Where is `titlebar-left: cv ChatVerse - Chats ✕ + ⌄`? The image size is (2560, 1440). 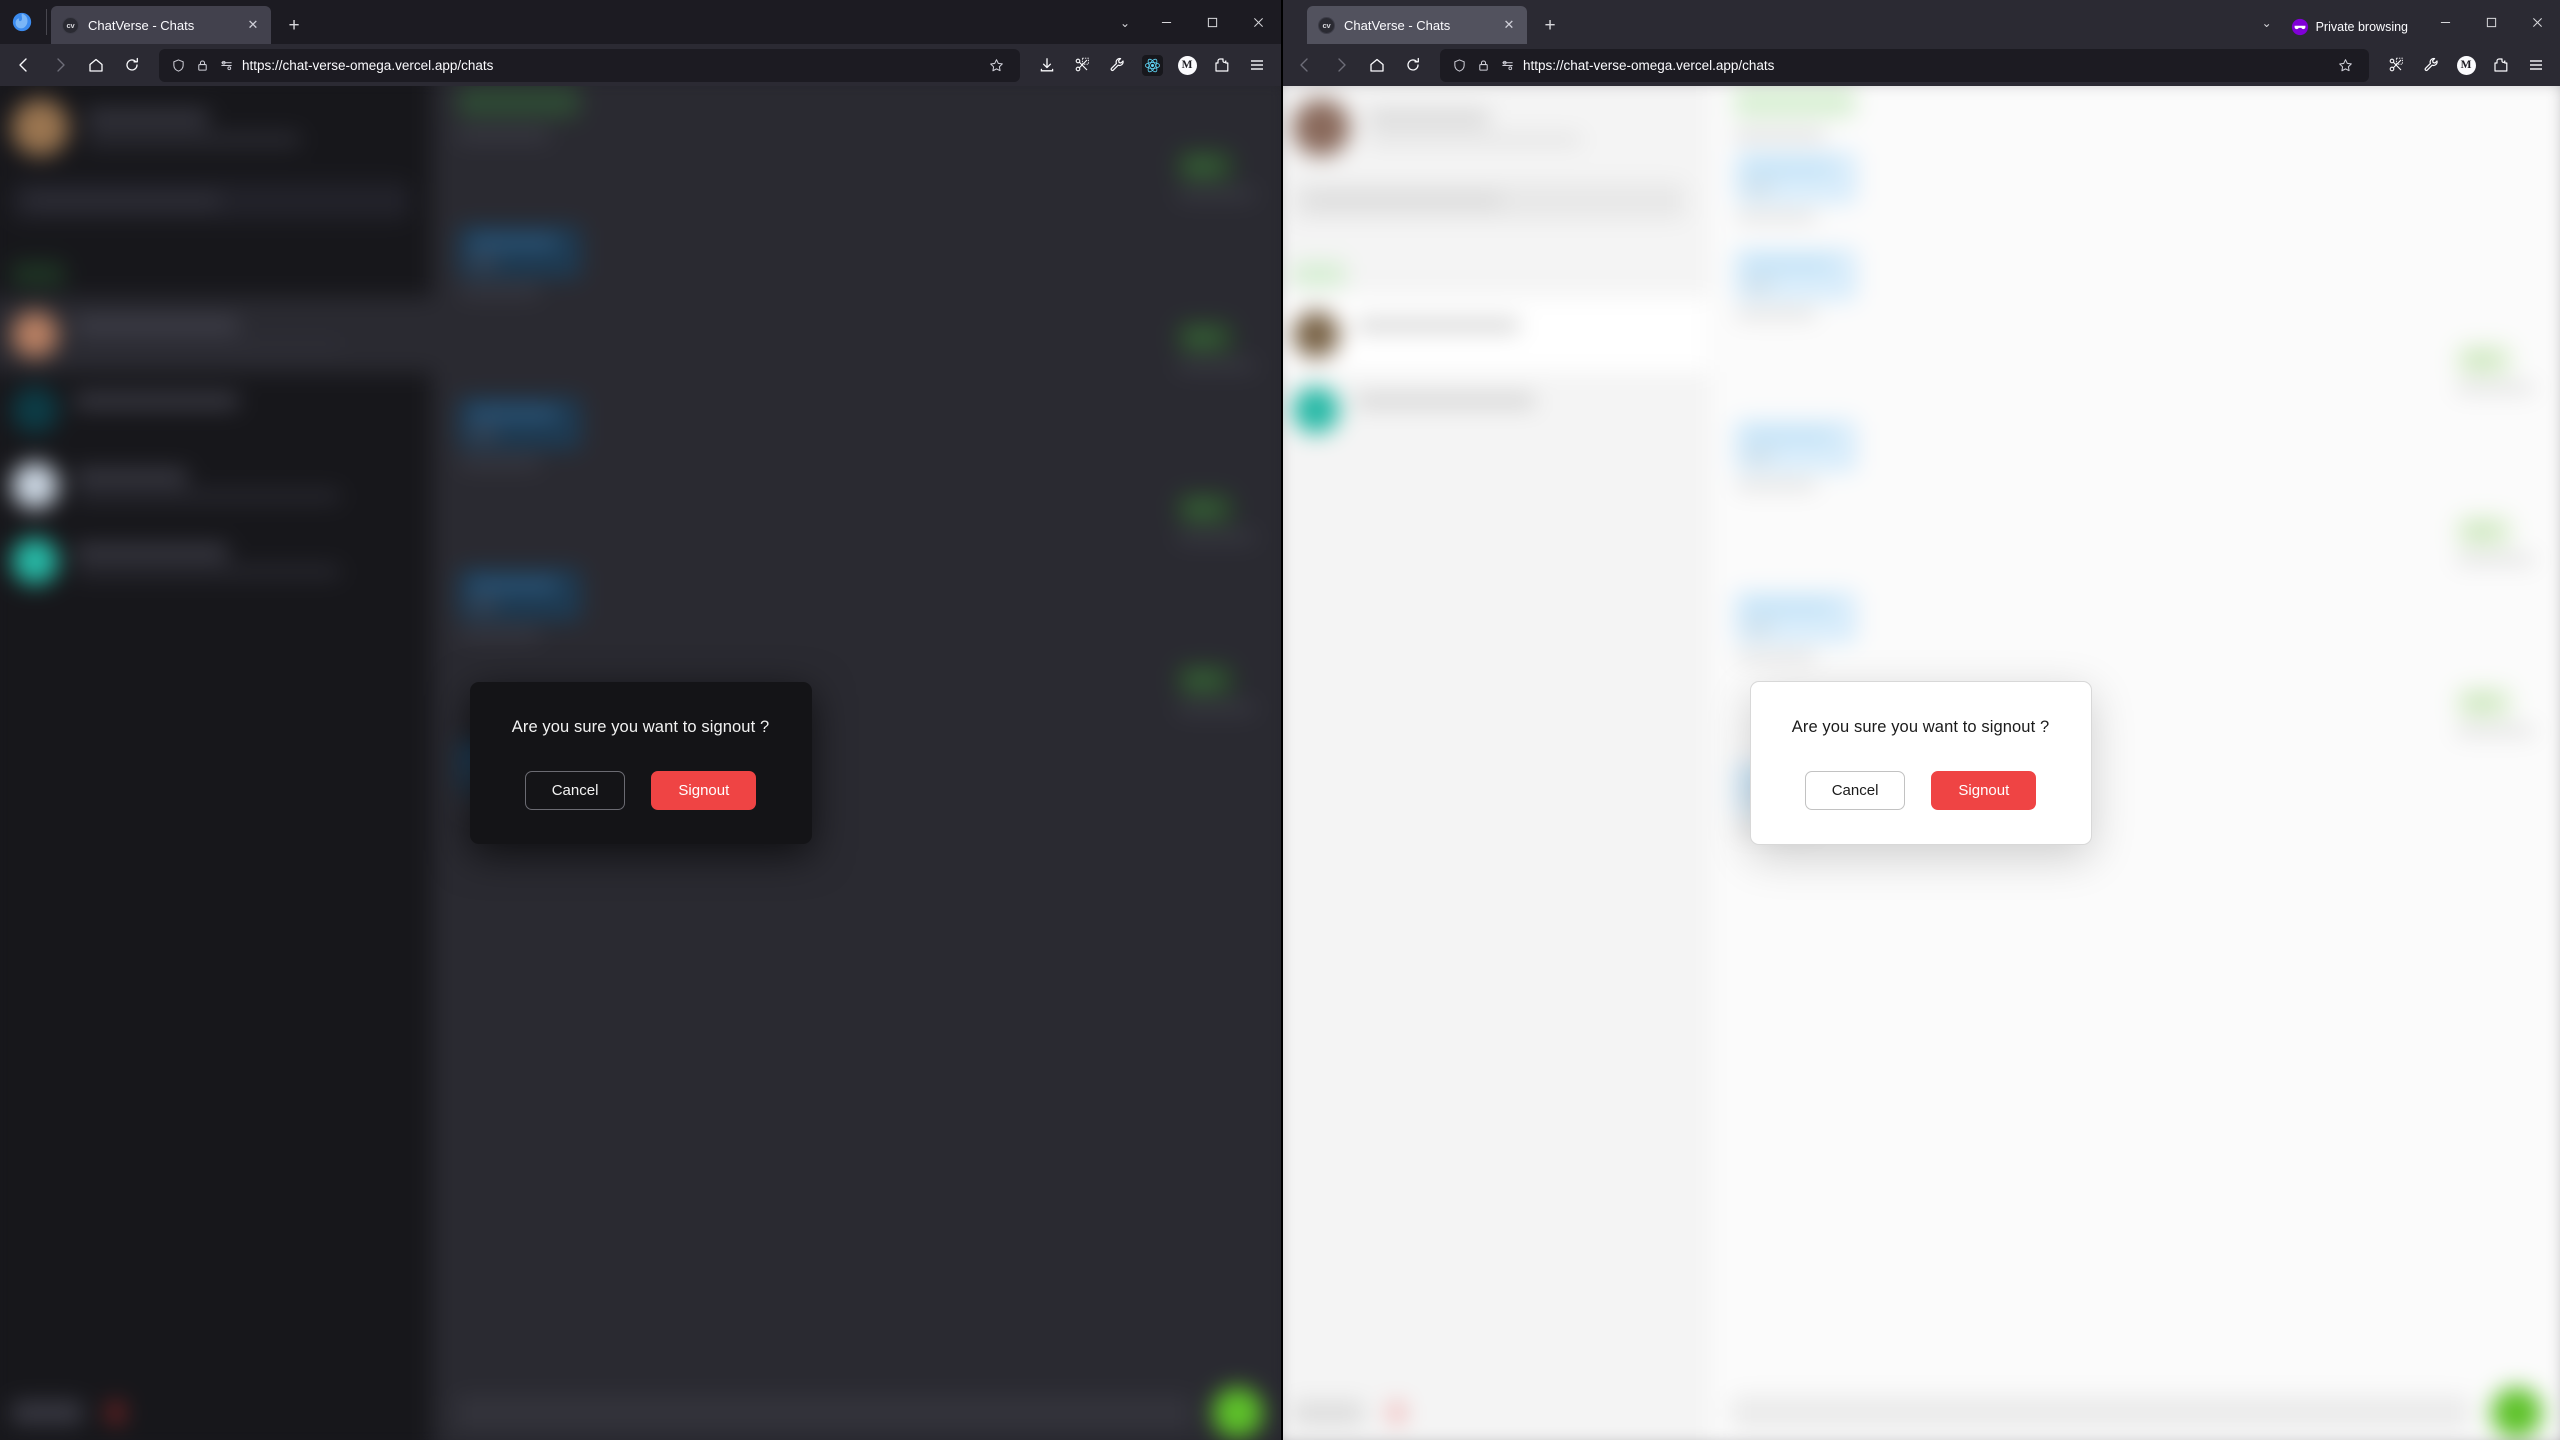 titlebar-left: cv ChatVerse - Chats ✕ + ⌄ is located at coordinates (640, 22).